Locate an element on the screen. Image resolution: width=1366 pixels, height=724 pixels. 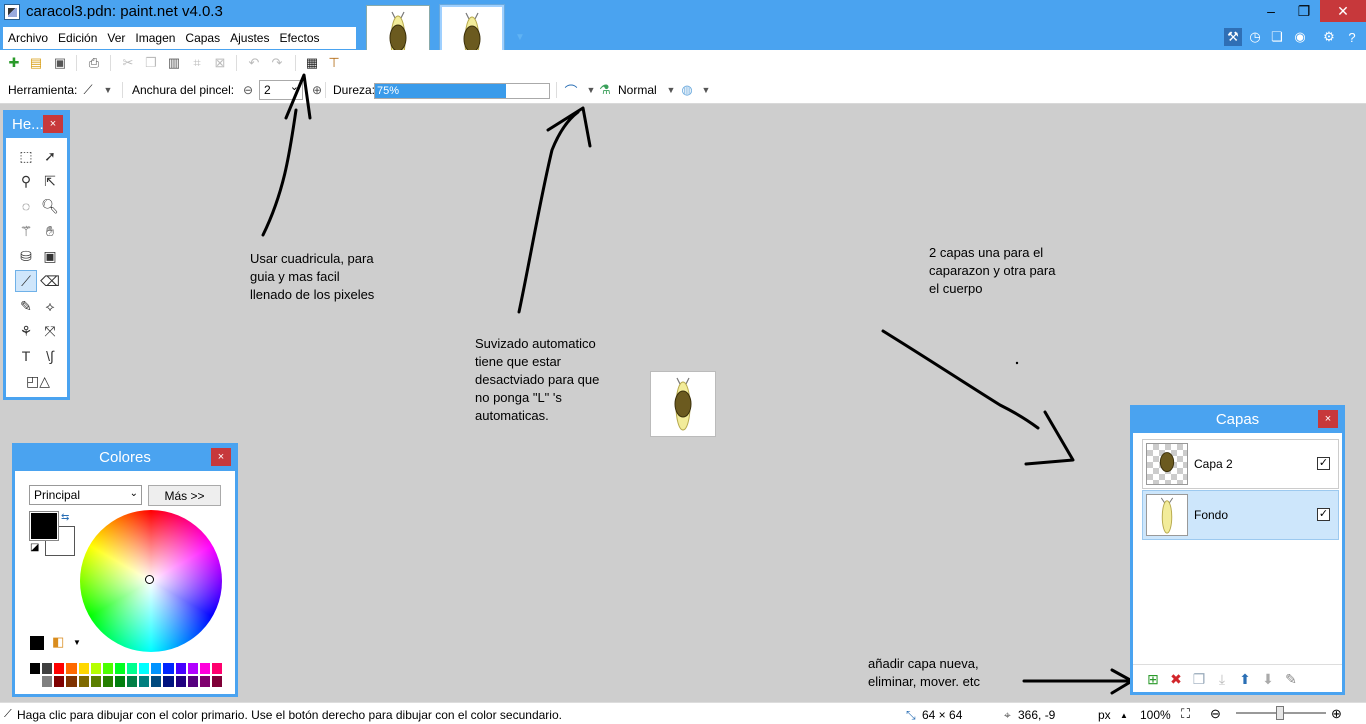
zoom-to-window-icon: ⛶ is located at coordinates (1185, 714).